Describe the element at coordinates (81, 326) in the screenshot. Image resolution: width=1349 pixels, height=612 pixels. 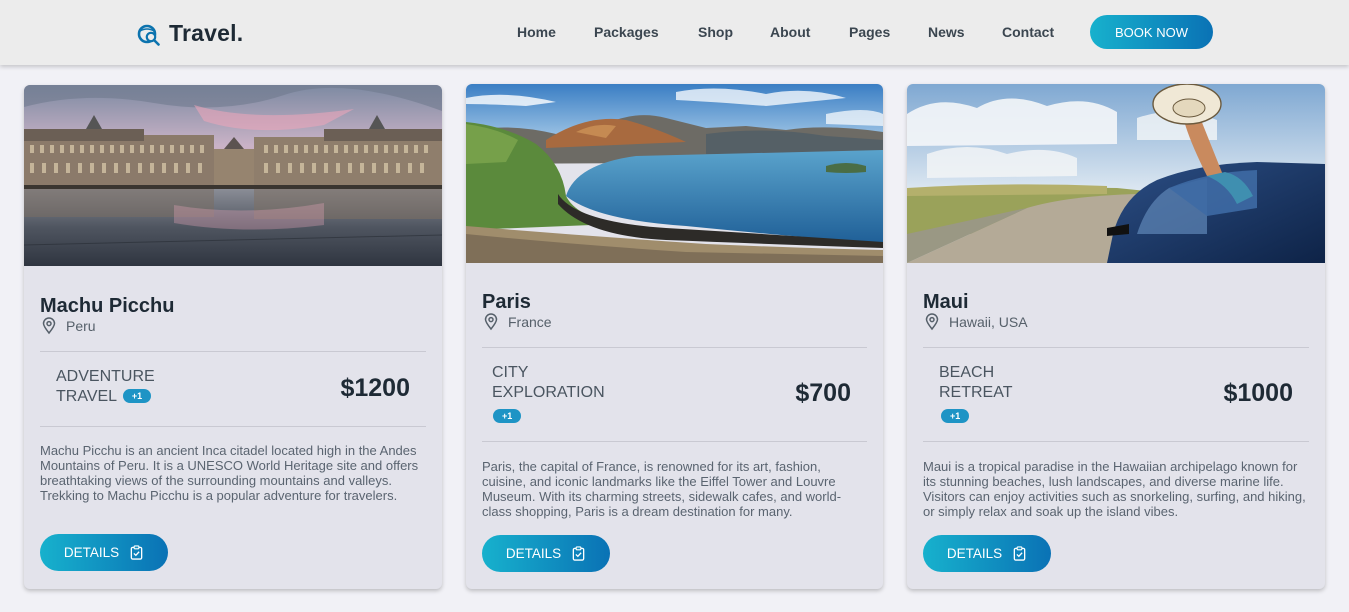
I see `location-label: Peru` at that location.